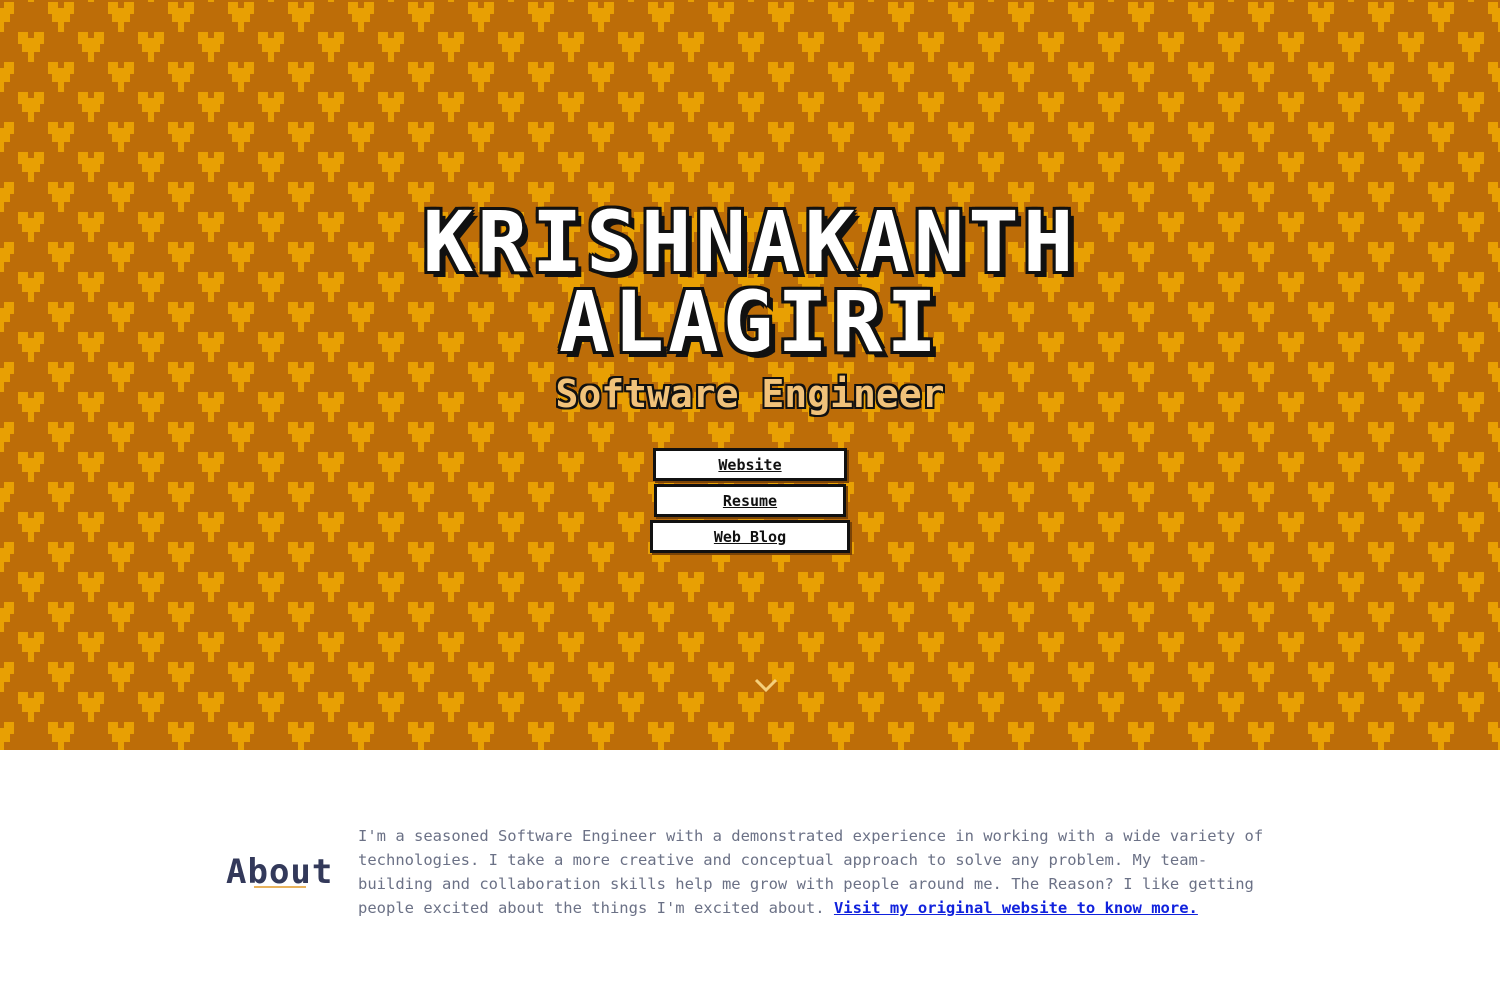 This screenshot has height=1000, width=1500. I want to click on job-title: Software Engineer, so click(750, 394).